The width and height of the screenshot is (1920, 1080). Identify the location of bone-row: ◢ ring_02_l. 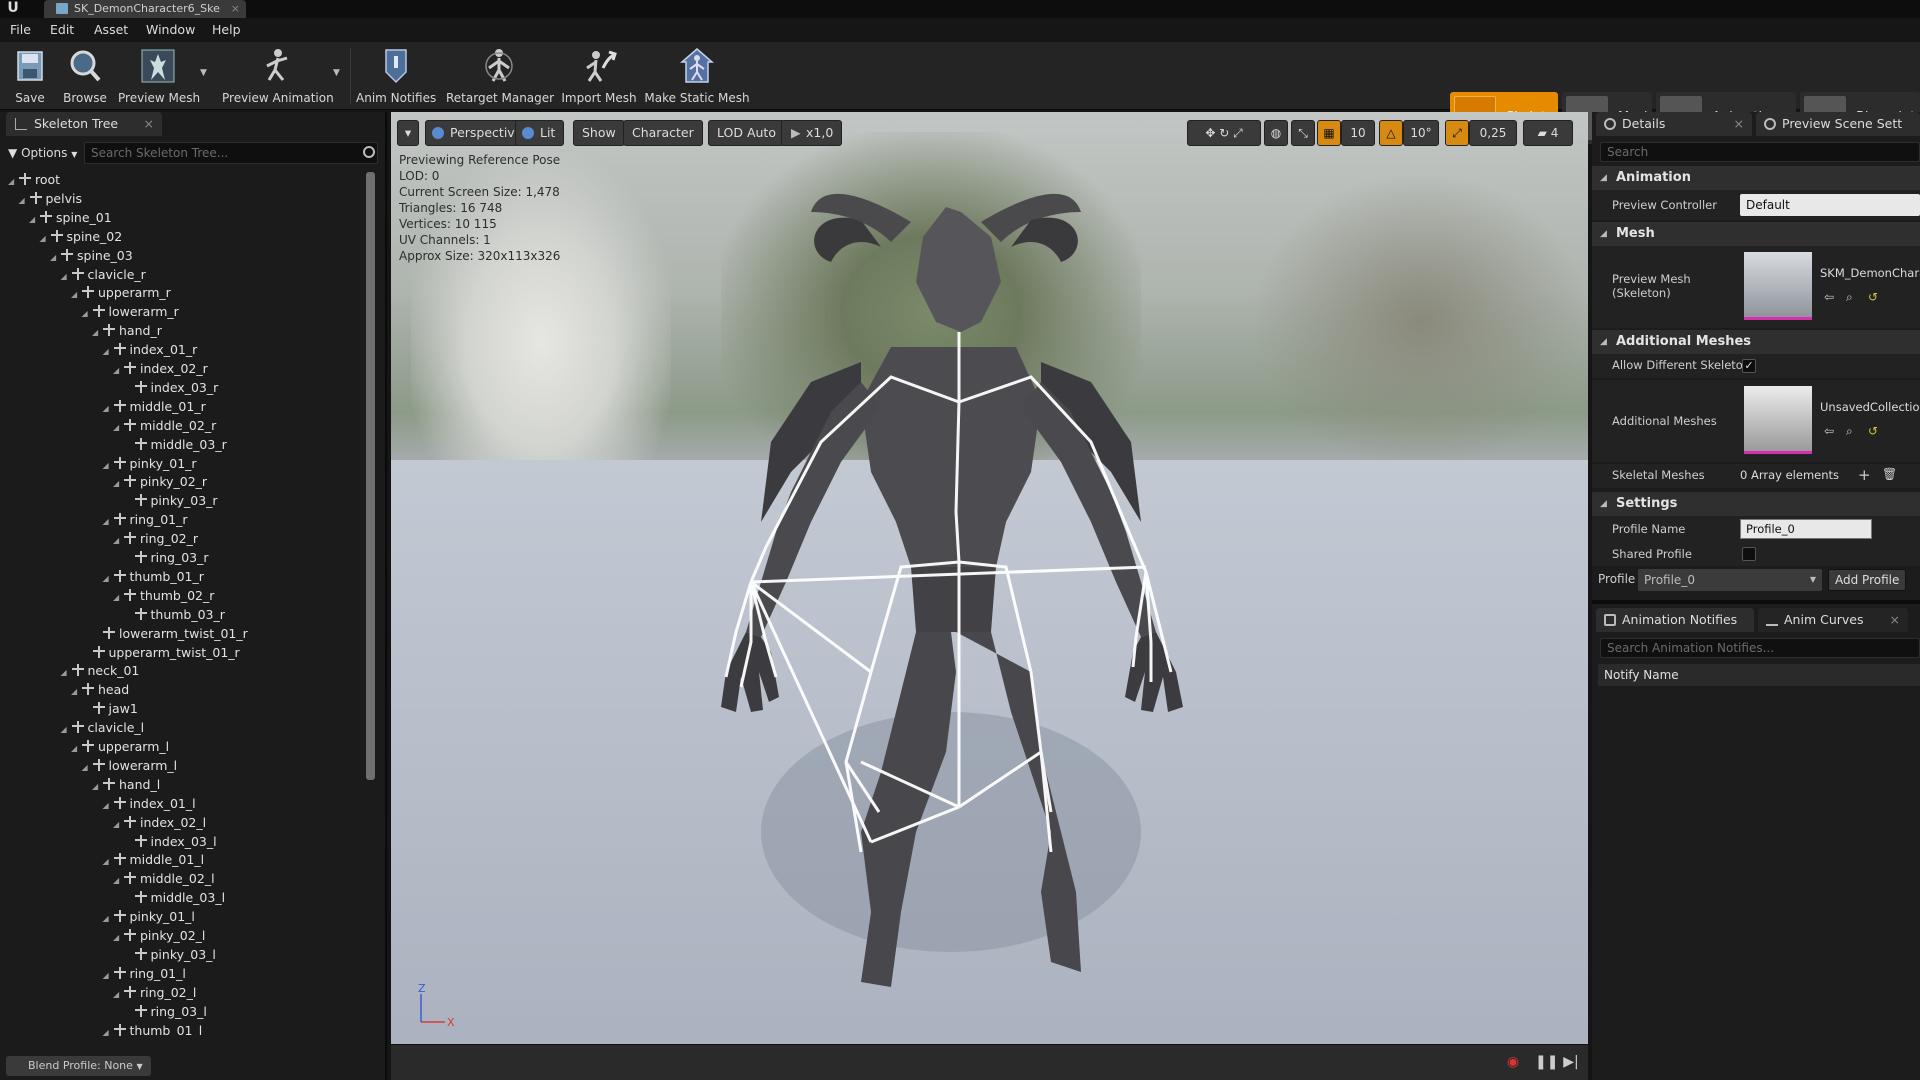
(154, 992).